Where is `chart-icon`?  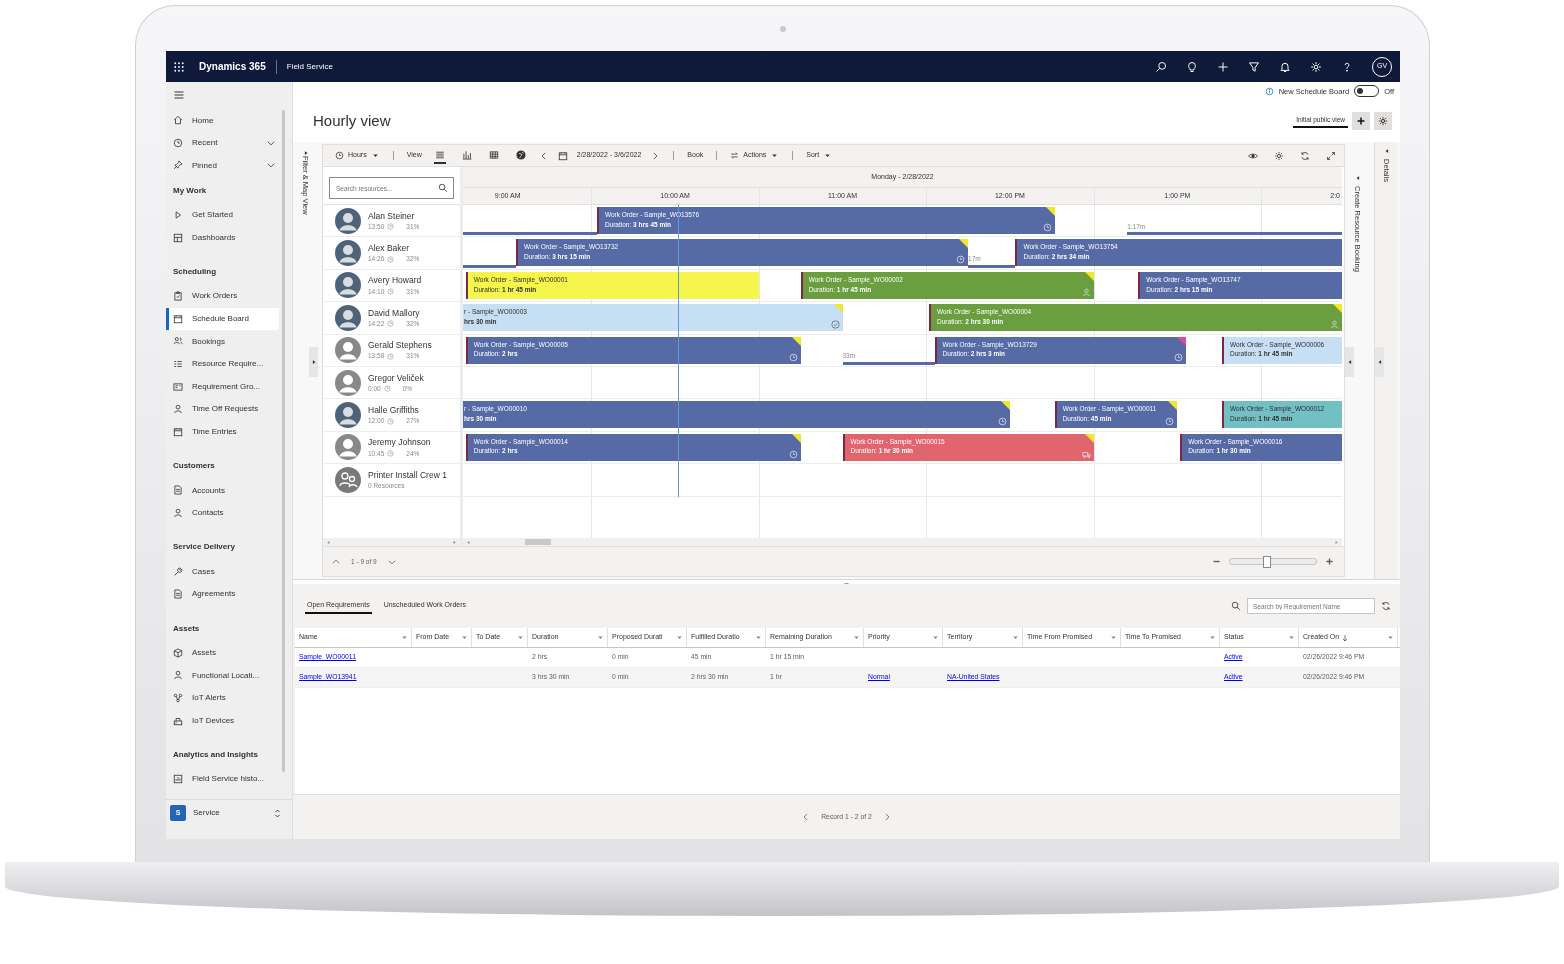 chart-icon is located at coordinates (178, 779).